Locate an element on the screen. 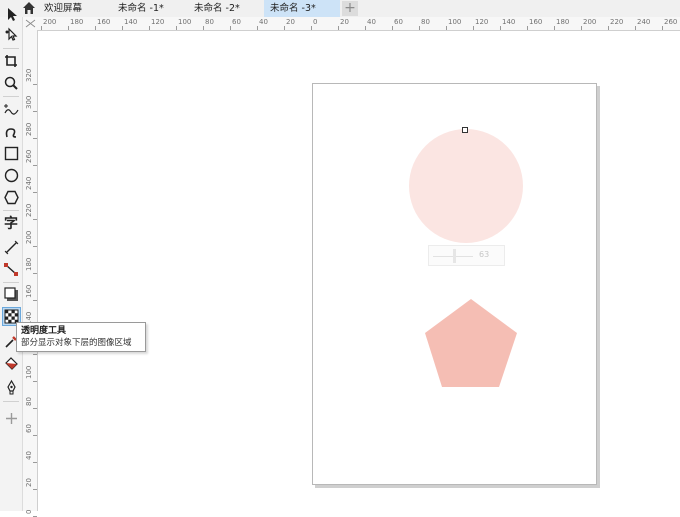 Image resolution: width=680 pixels, height=517 pixels. zoom-tool-icon is located at coordinates (11, 83).